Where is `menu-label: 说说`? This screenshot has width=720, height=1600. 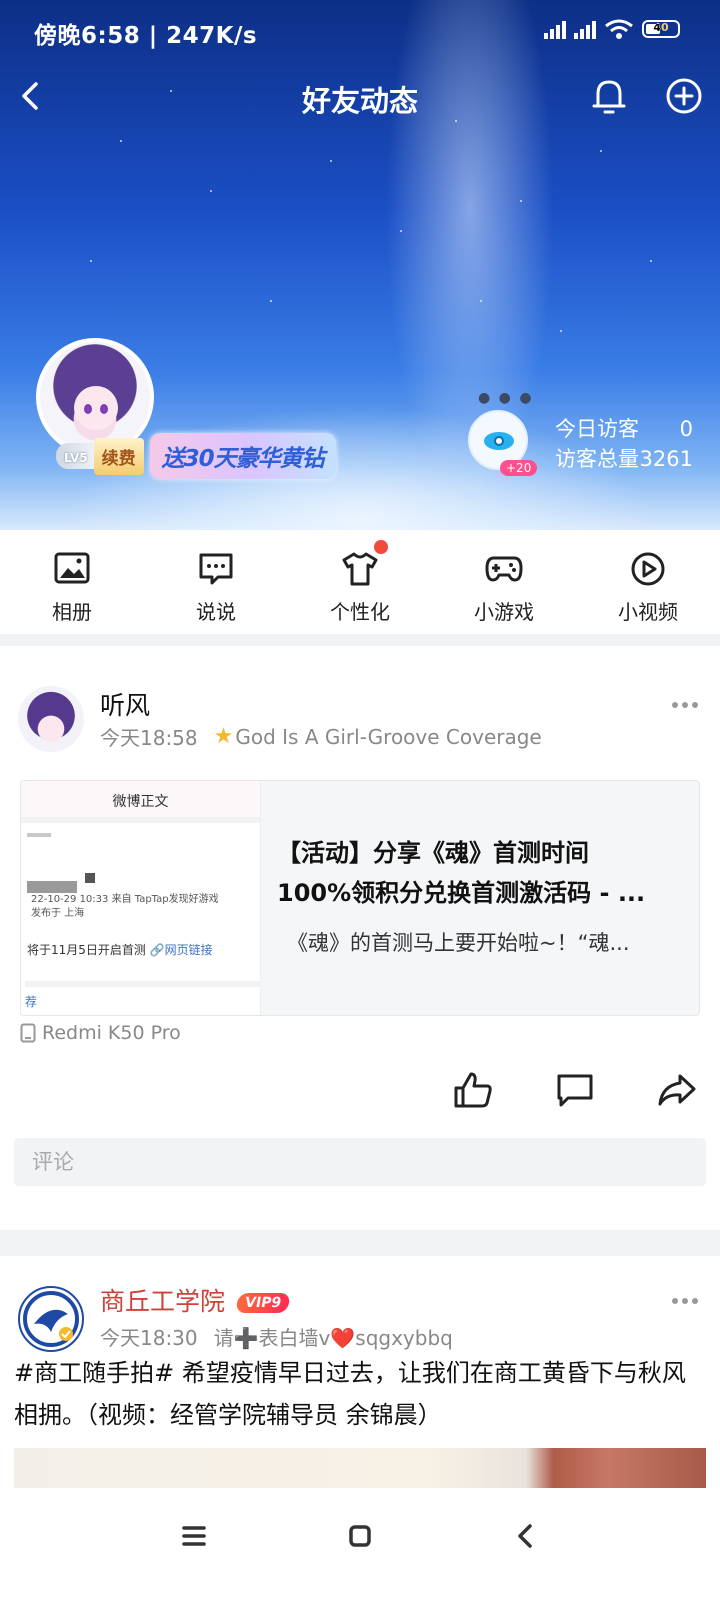
menu-label: 说说 is located at coordinates (216, 612).